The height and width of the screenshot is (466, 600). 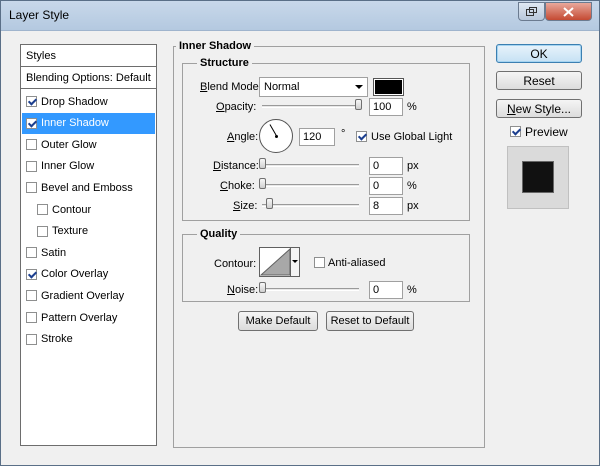 I want to click on preview-label: Preview, so click(x=546, y=132).